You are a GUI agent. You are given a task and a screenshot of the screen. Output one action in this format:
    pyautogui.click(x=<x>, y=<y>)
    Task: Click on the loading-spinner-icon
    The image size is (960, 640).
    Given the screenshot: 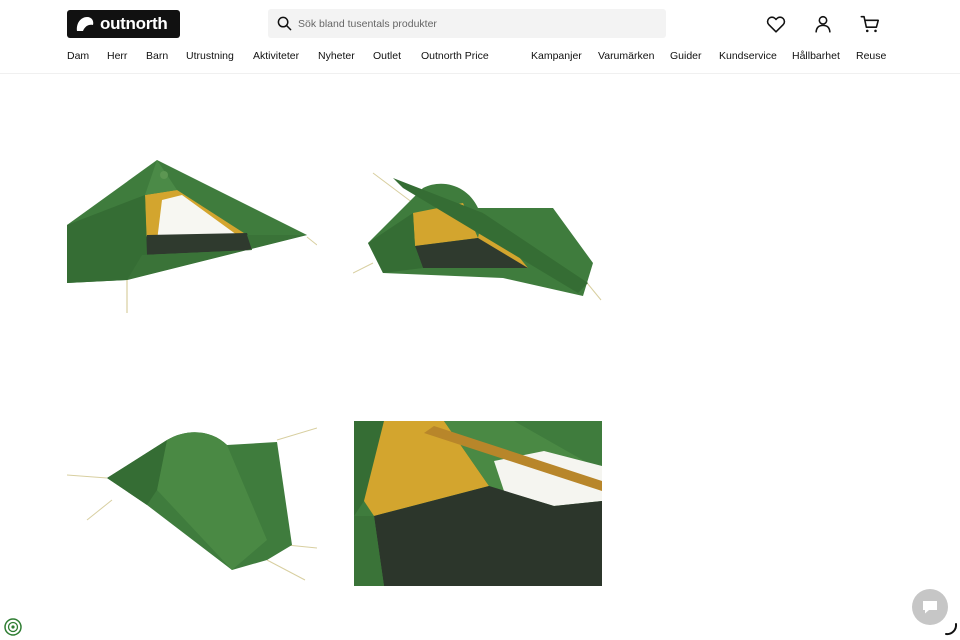 What is the action you would take?
    pyautogui.click(x=951, y=629)
    